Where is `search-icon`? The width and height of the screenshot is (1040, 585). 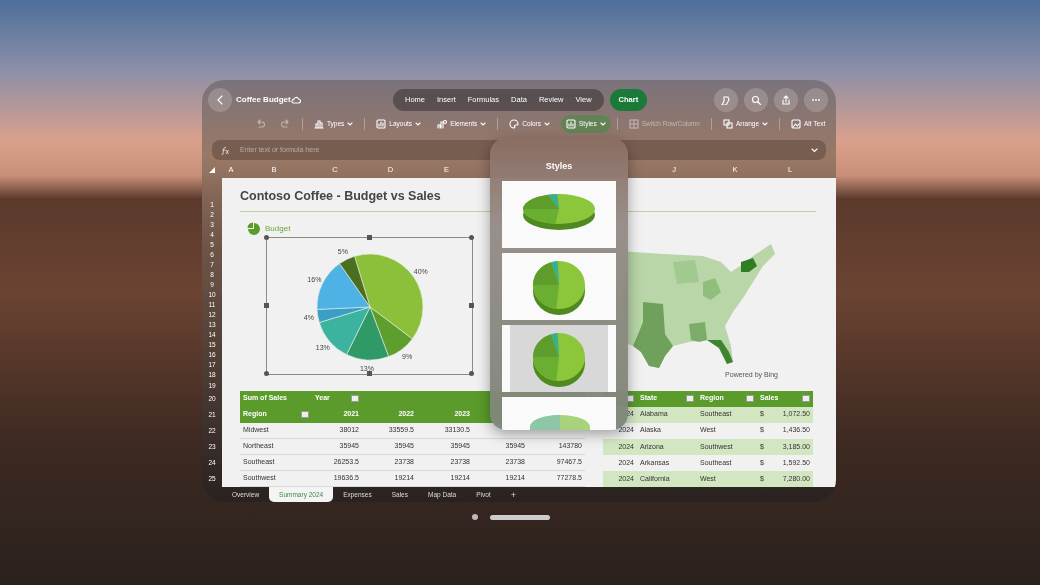
search-icon is located at coordinates (756, 100).